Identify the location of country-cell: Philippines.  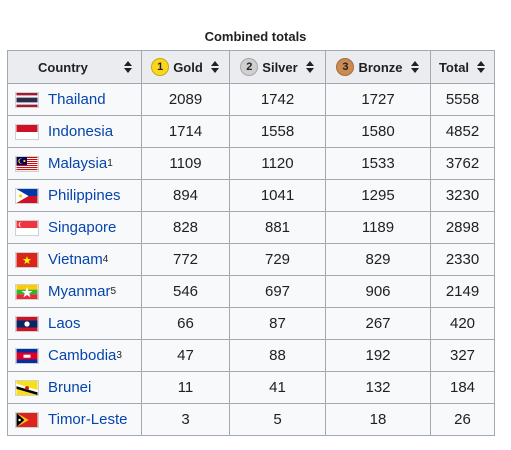
(74, 195).